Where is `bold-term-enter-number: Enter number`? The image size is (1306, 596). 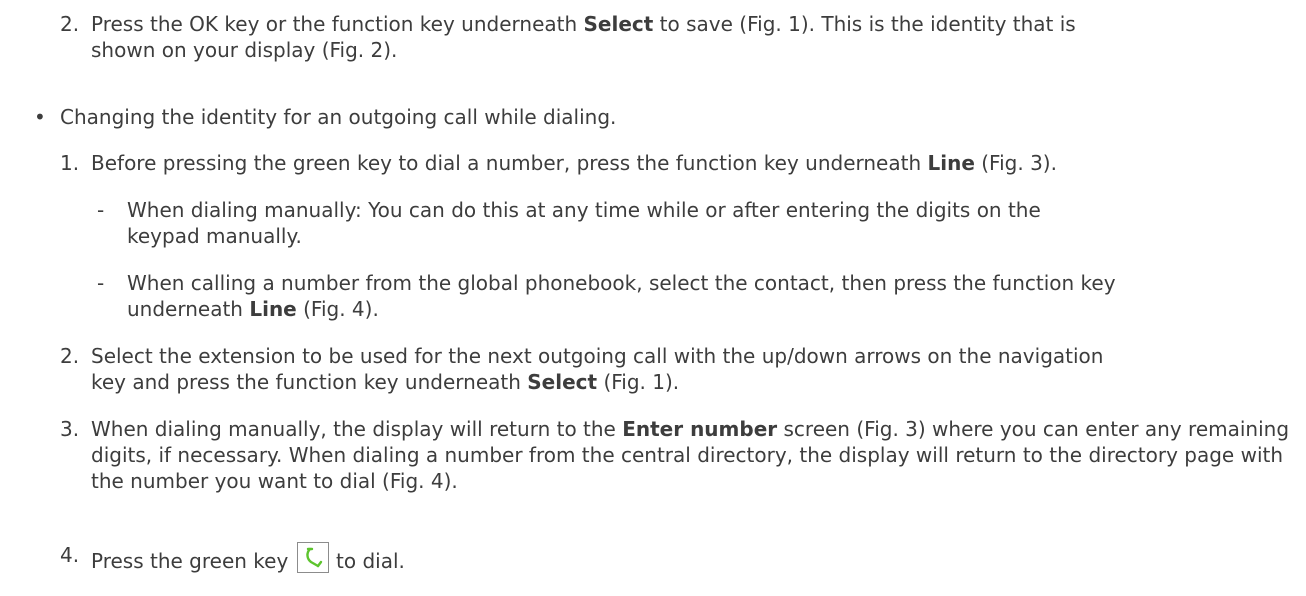 bold-term-enter-number: Enter number is located at coordinates (700, 429).